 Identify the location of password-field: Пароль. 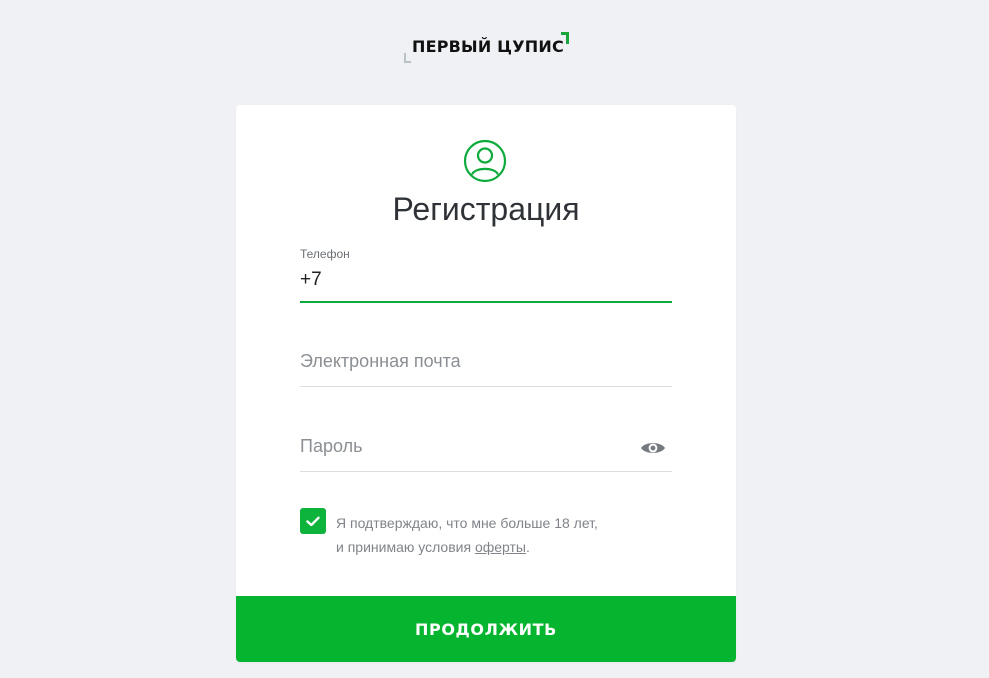
(486, 451).